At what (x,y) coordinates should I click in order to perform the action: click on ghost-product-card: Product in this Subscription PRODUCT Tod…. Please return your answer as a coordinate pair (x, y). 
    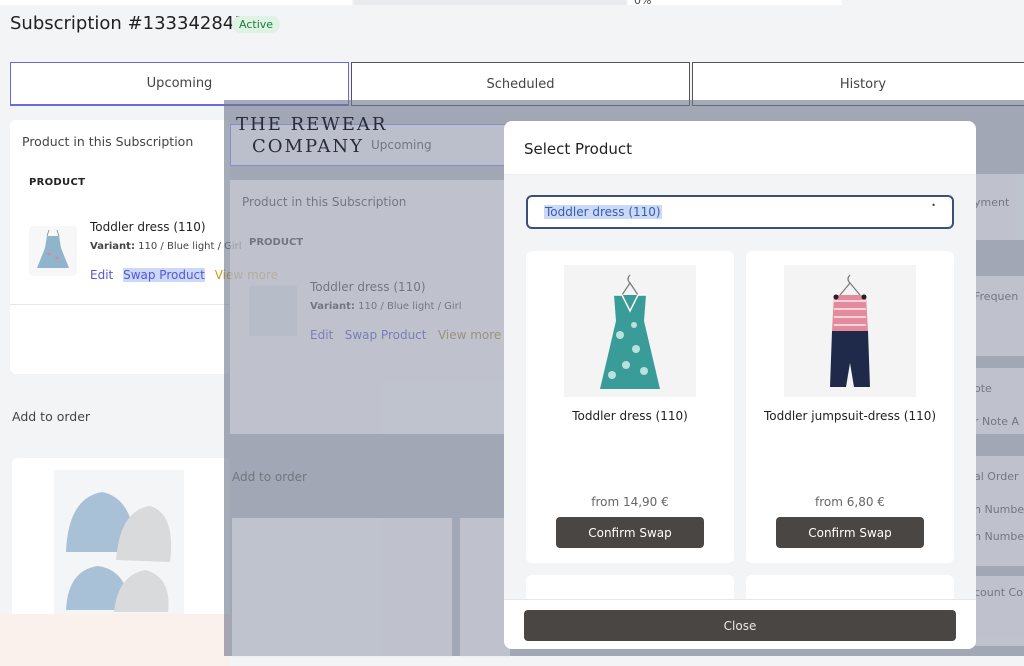
    Looking at the image, I should click on (370, 307).